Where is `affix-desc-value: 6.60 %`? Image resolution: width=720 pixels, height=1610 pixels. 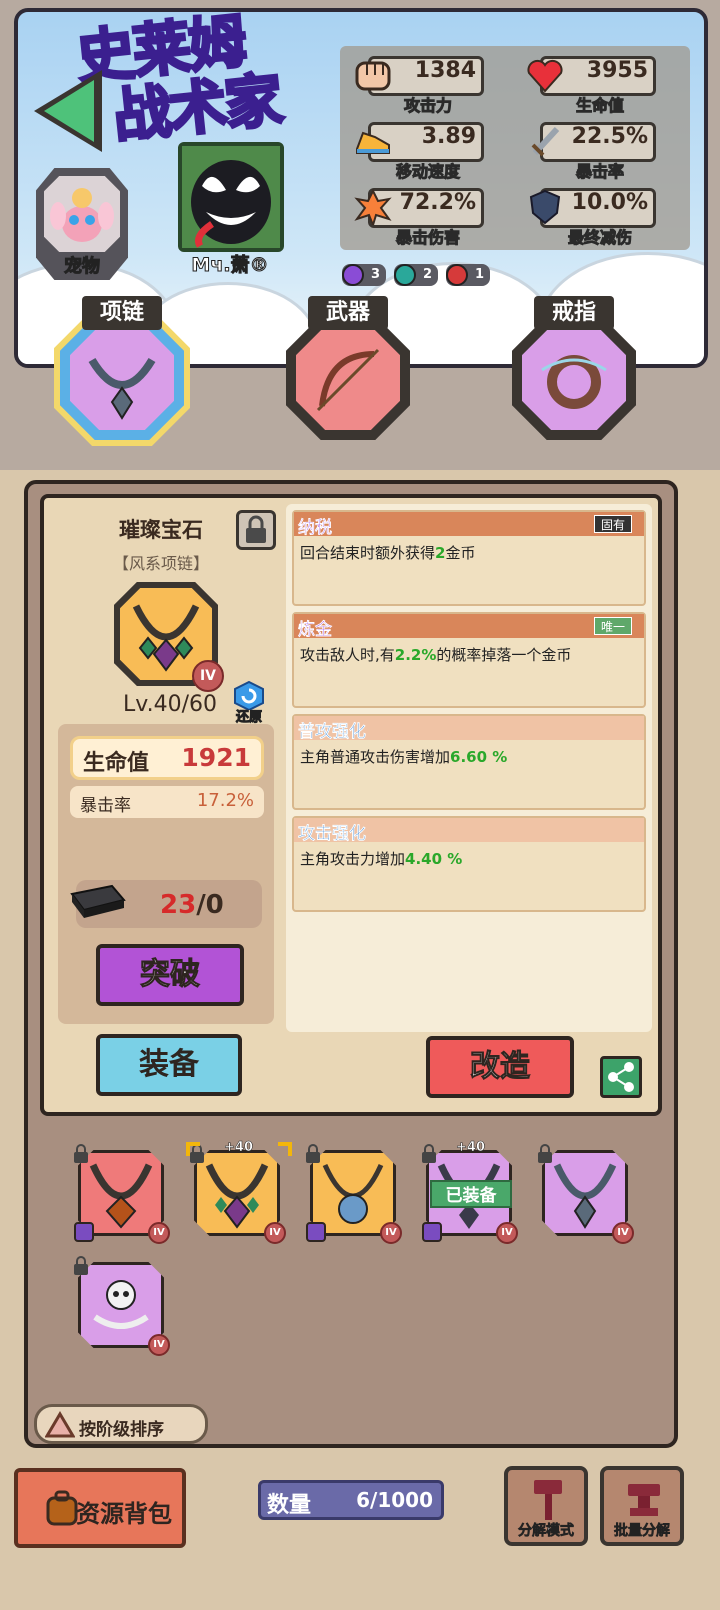
affix-desc-value: 6.60 % is located at coordinates (479, 757).